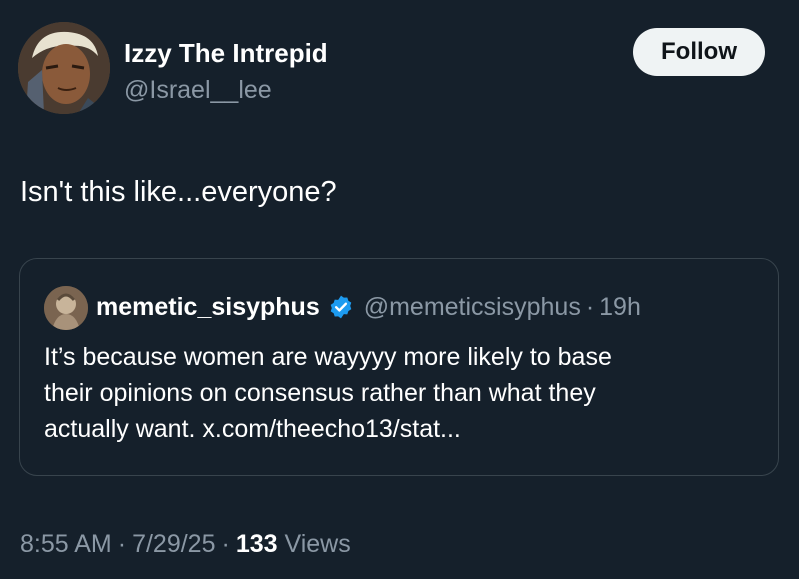 This screenshot has height=579, width=799. Describe the element at coordinates (226, 53) in the screenshot. I see `author-display-name: Izzy The Intrepid` at that location.